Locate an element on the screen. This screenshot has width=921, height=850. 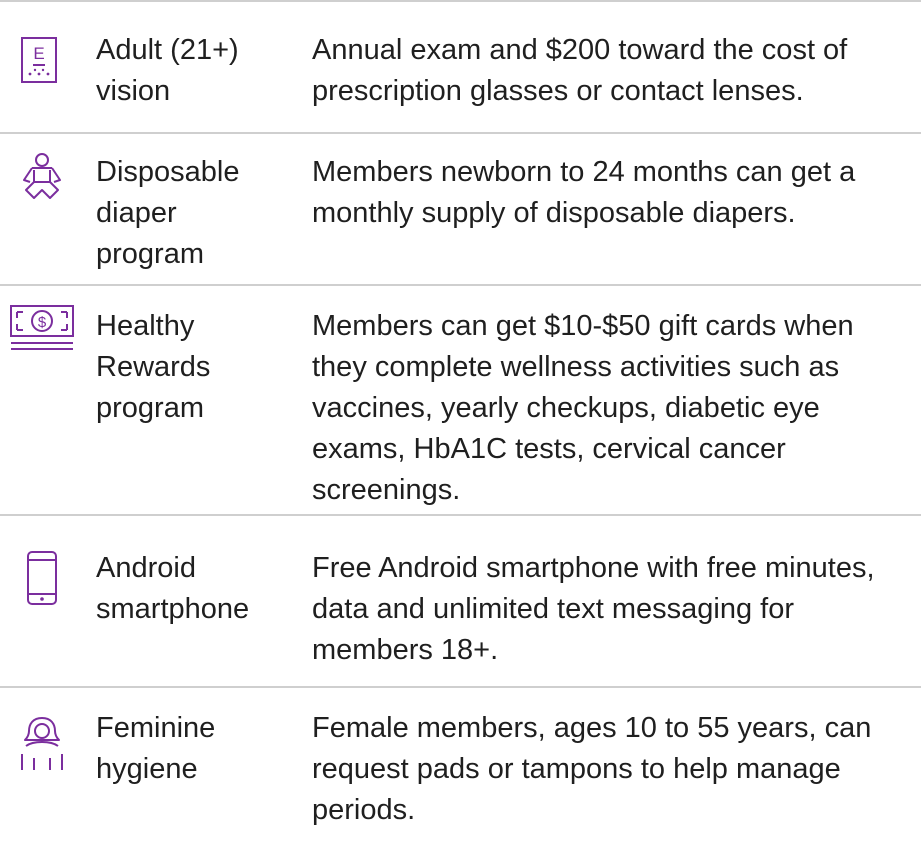
eye-chart-icon: E is located at coordinates (42, 60).